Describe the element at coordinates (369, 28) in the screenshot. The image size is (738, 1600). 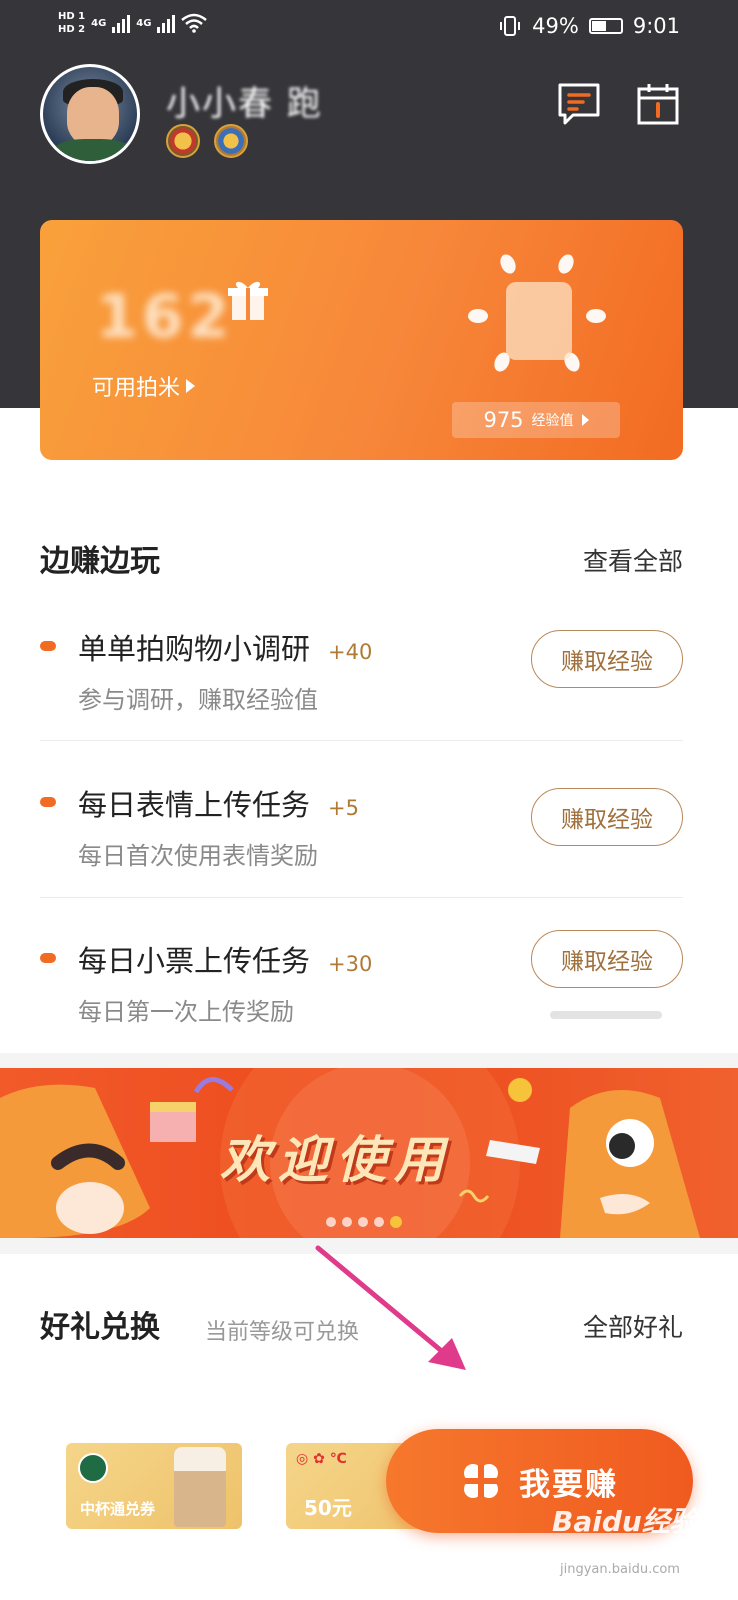
I see `status-bar: HD 1 HD 2 4G 4G 49% 9:01` at that location.